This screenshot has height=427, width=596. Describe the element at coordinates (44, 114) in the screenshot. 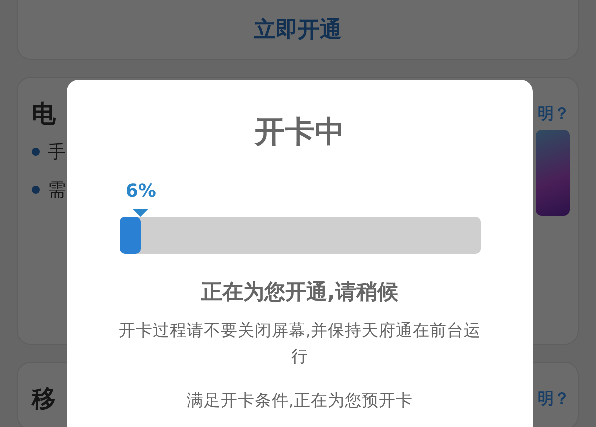

I see `card-title: 电` at that location.